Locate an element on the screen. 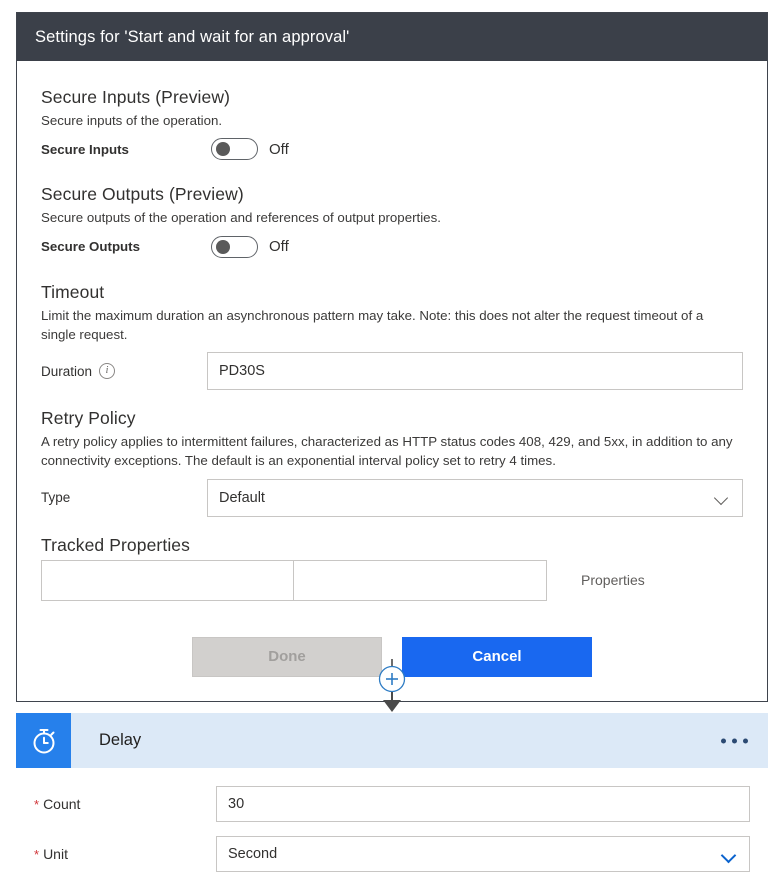 This screenshot has height=886, width=784. timeout-title: Timeout is located at coordinates (73, 291).